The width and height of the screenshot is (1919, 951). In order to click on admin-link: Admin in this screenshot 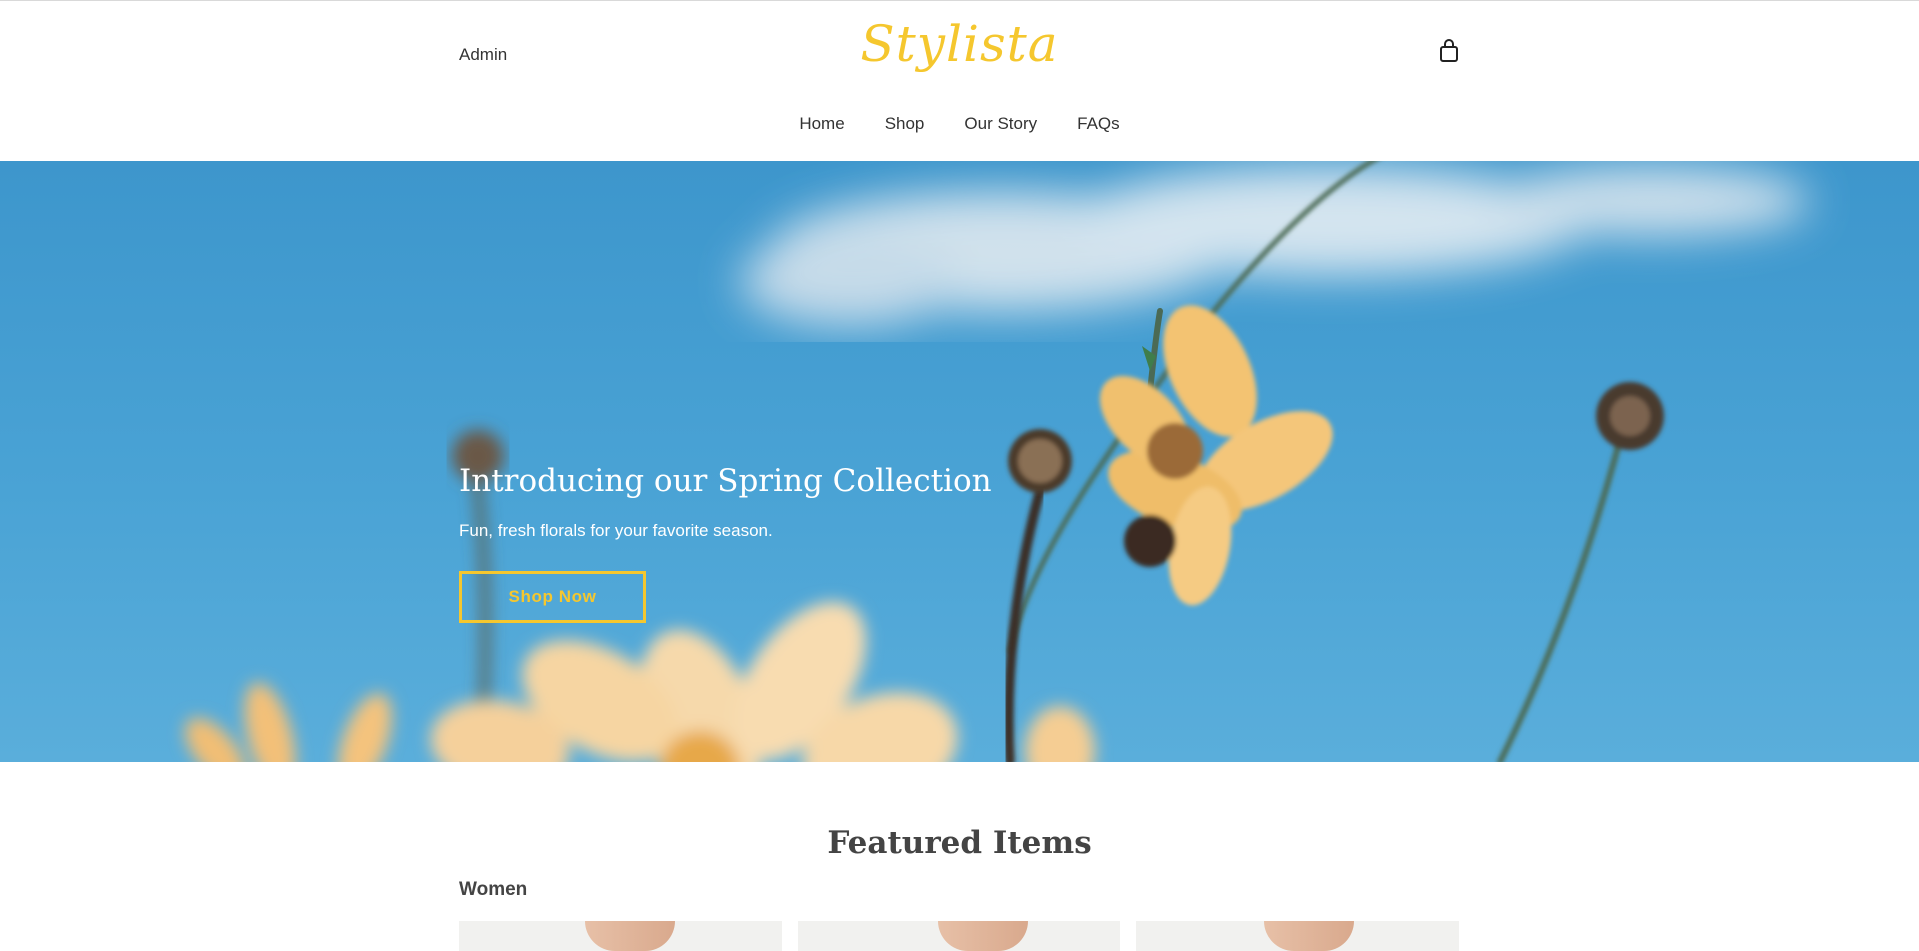, I will do `click(483, 55)`.